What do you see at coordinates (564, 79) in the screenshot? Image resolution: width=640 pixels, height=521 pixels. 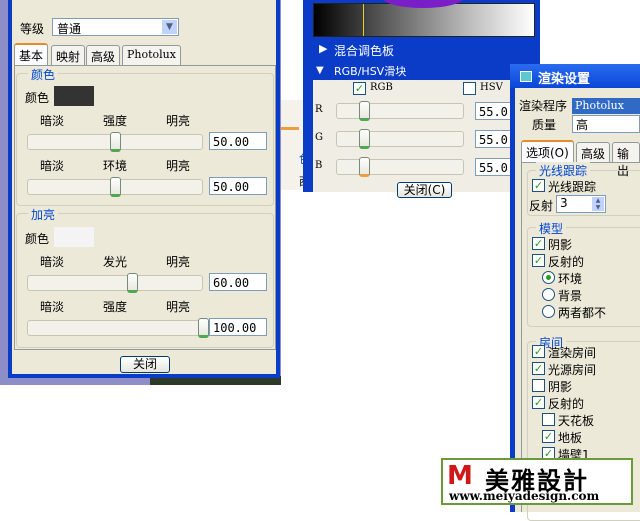 I see `render-dialog-title: 渲染设置` at bounding box center [564, 79].